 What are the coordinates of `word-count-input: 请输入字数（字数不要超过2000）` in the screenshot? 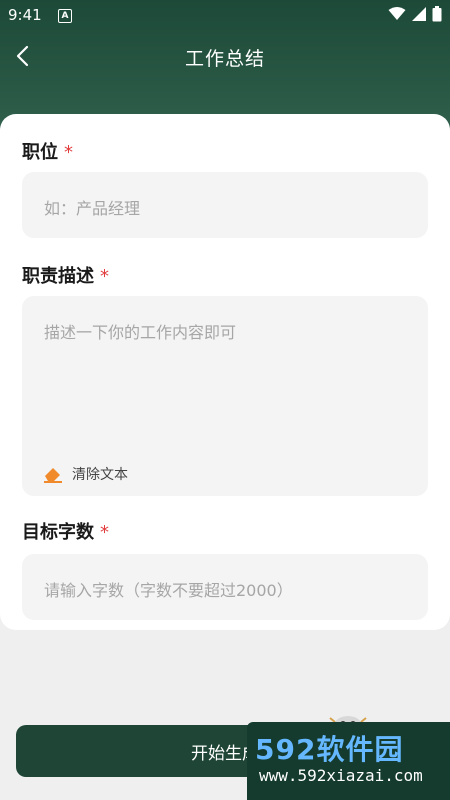 It's located at (225, 587).